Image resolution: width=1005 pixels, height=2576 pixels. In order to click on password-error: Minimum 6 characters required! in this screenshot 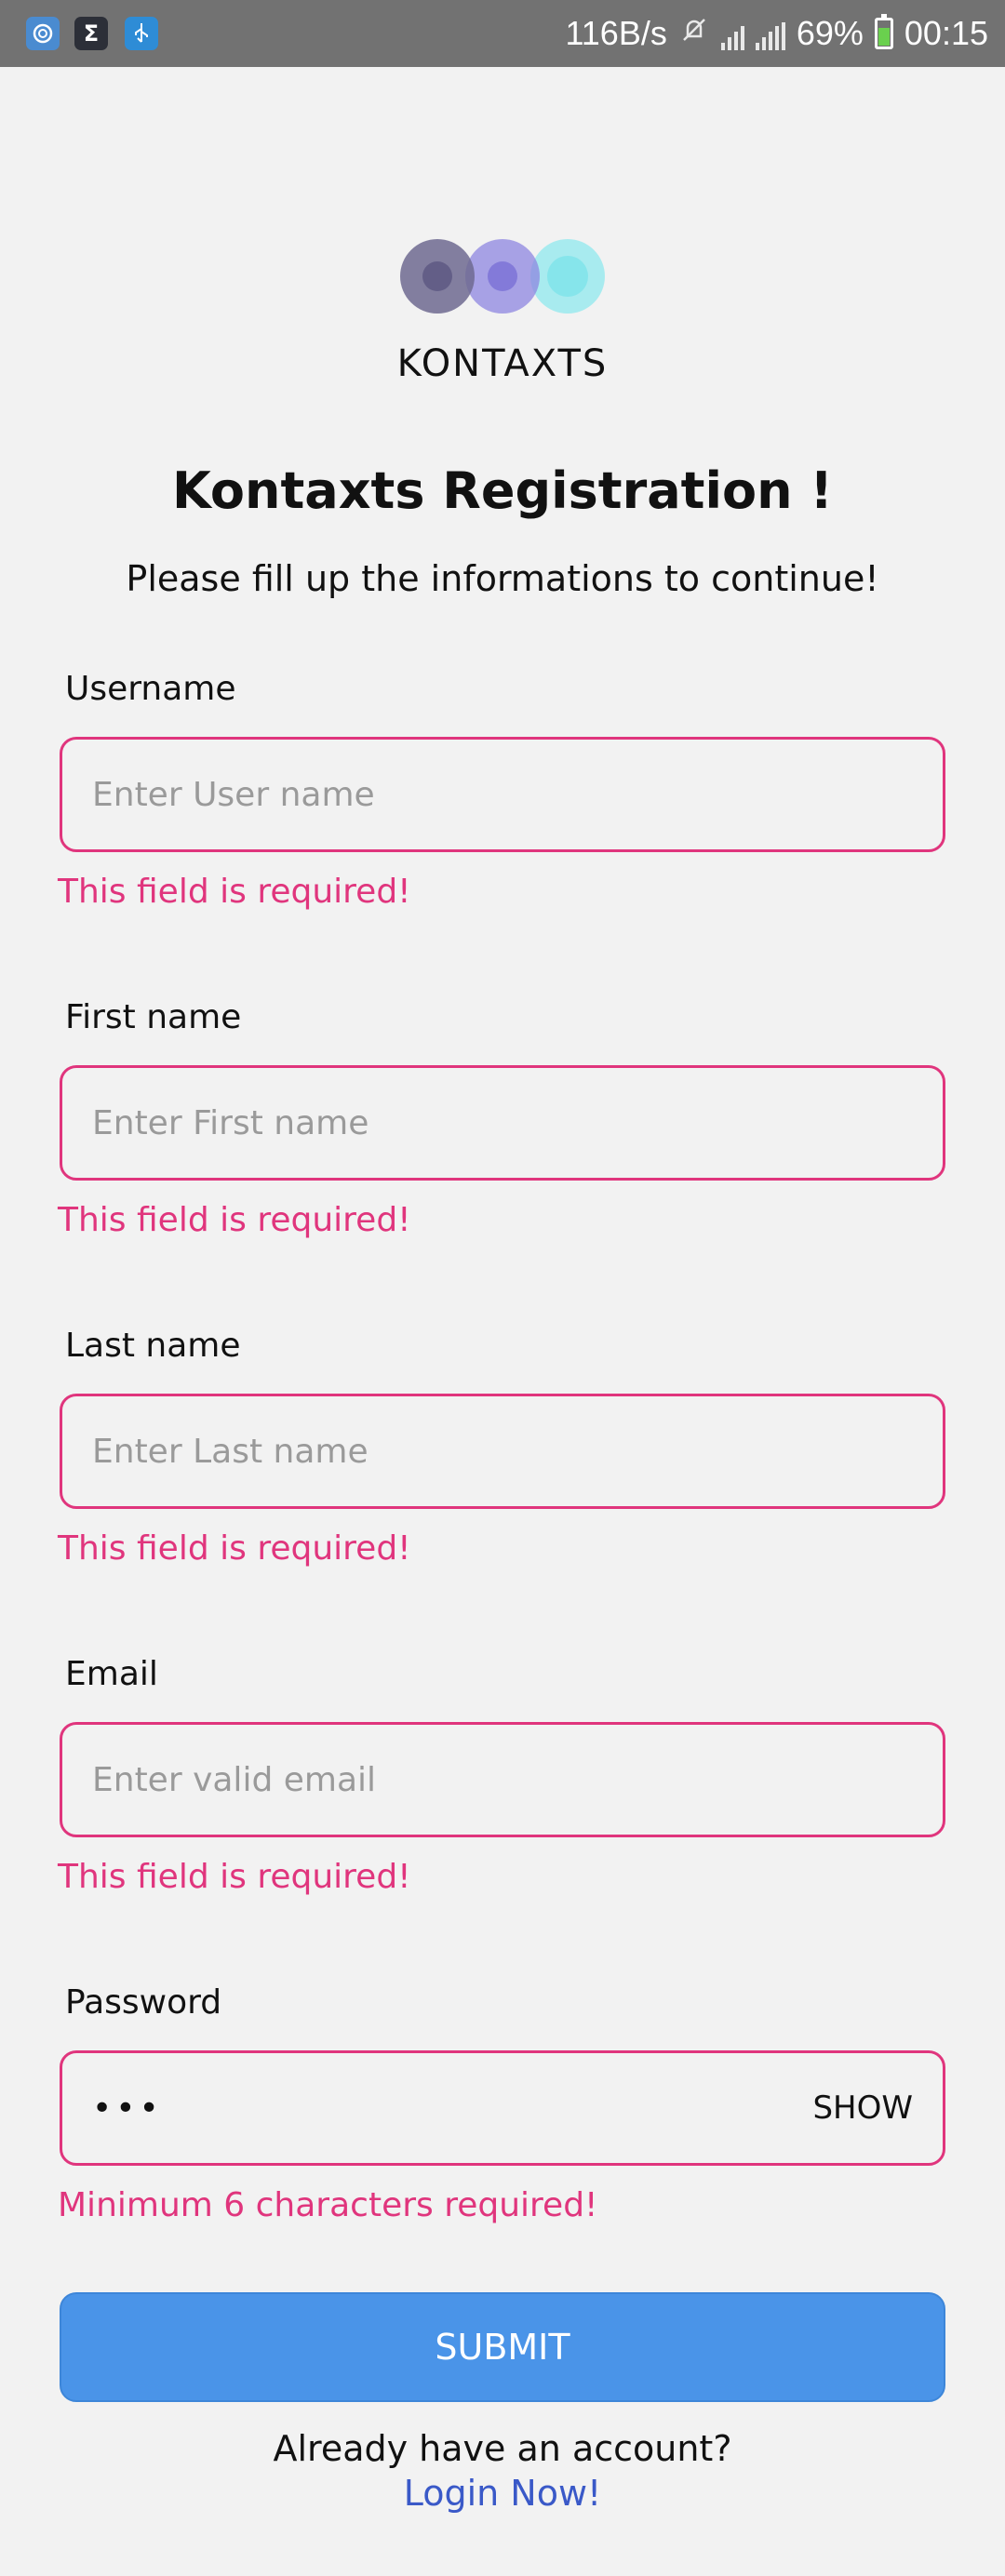, I will do `click(328, 2205)`.